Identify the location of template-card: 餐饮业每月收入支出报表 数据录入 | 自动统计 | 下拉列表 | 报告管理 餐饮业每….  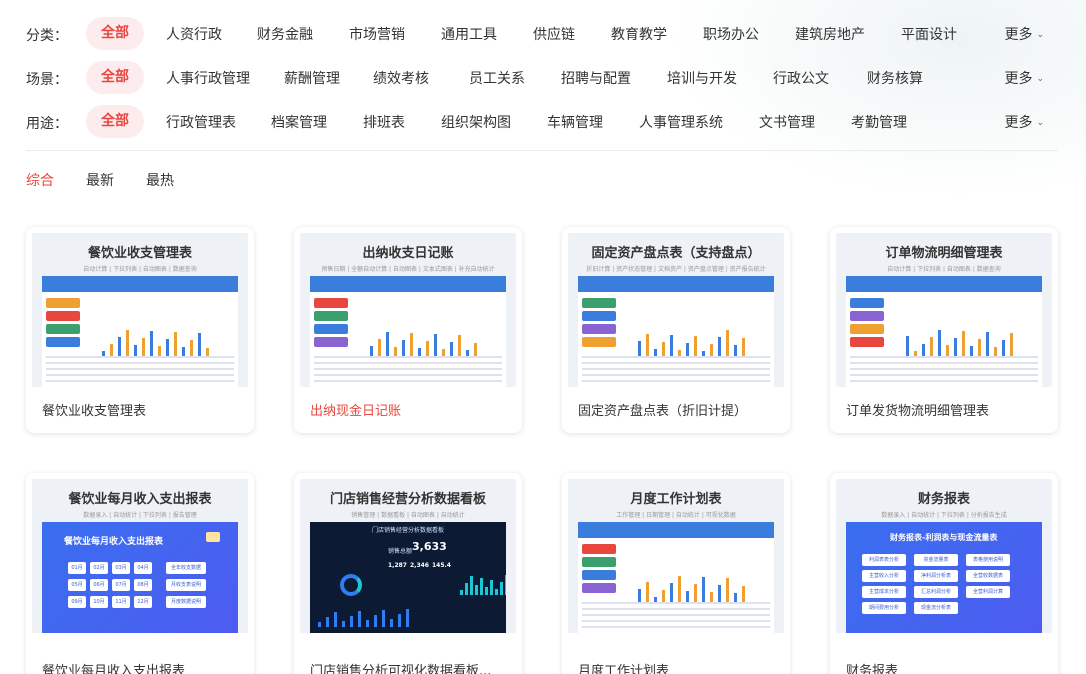
(140, 573).